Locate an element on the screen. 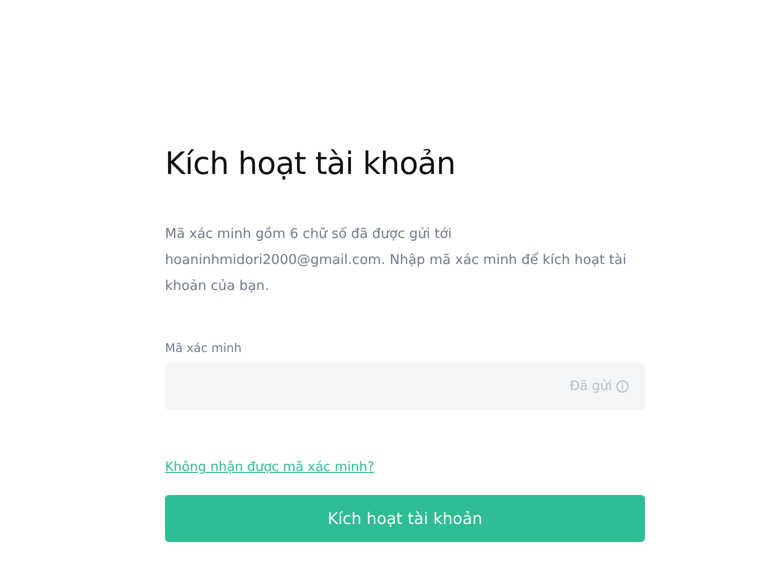 The image size is (764, 576). verification-code-field: Đã gửi is located at coordinates (405, 386).